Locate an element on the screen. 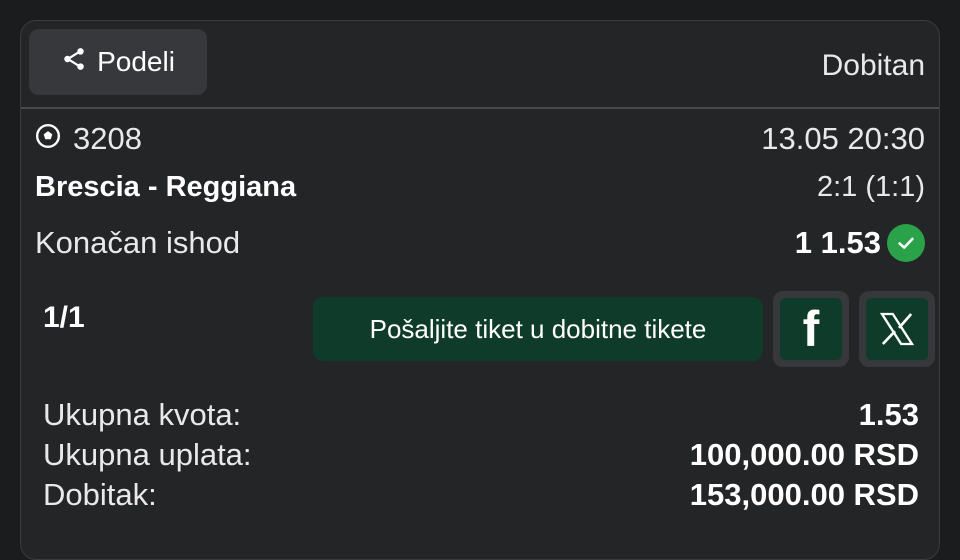 Image resolution: width=960 pixels, height=560 pixels. total-odds-label: Ukupna kvota: is located at coordinates (142, 414).